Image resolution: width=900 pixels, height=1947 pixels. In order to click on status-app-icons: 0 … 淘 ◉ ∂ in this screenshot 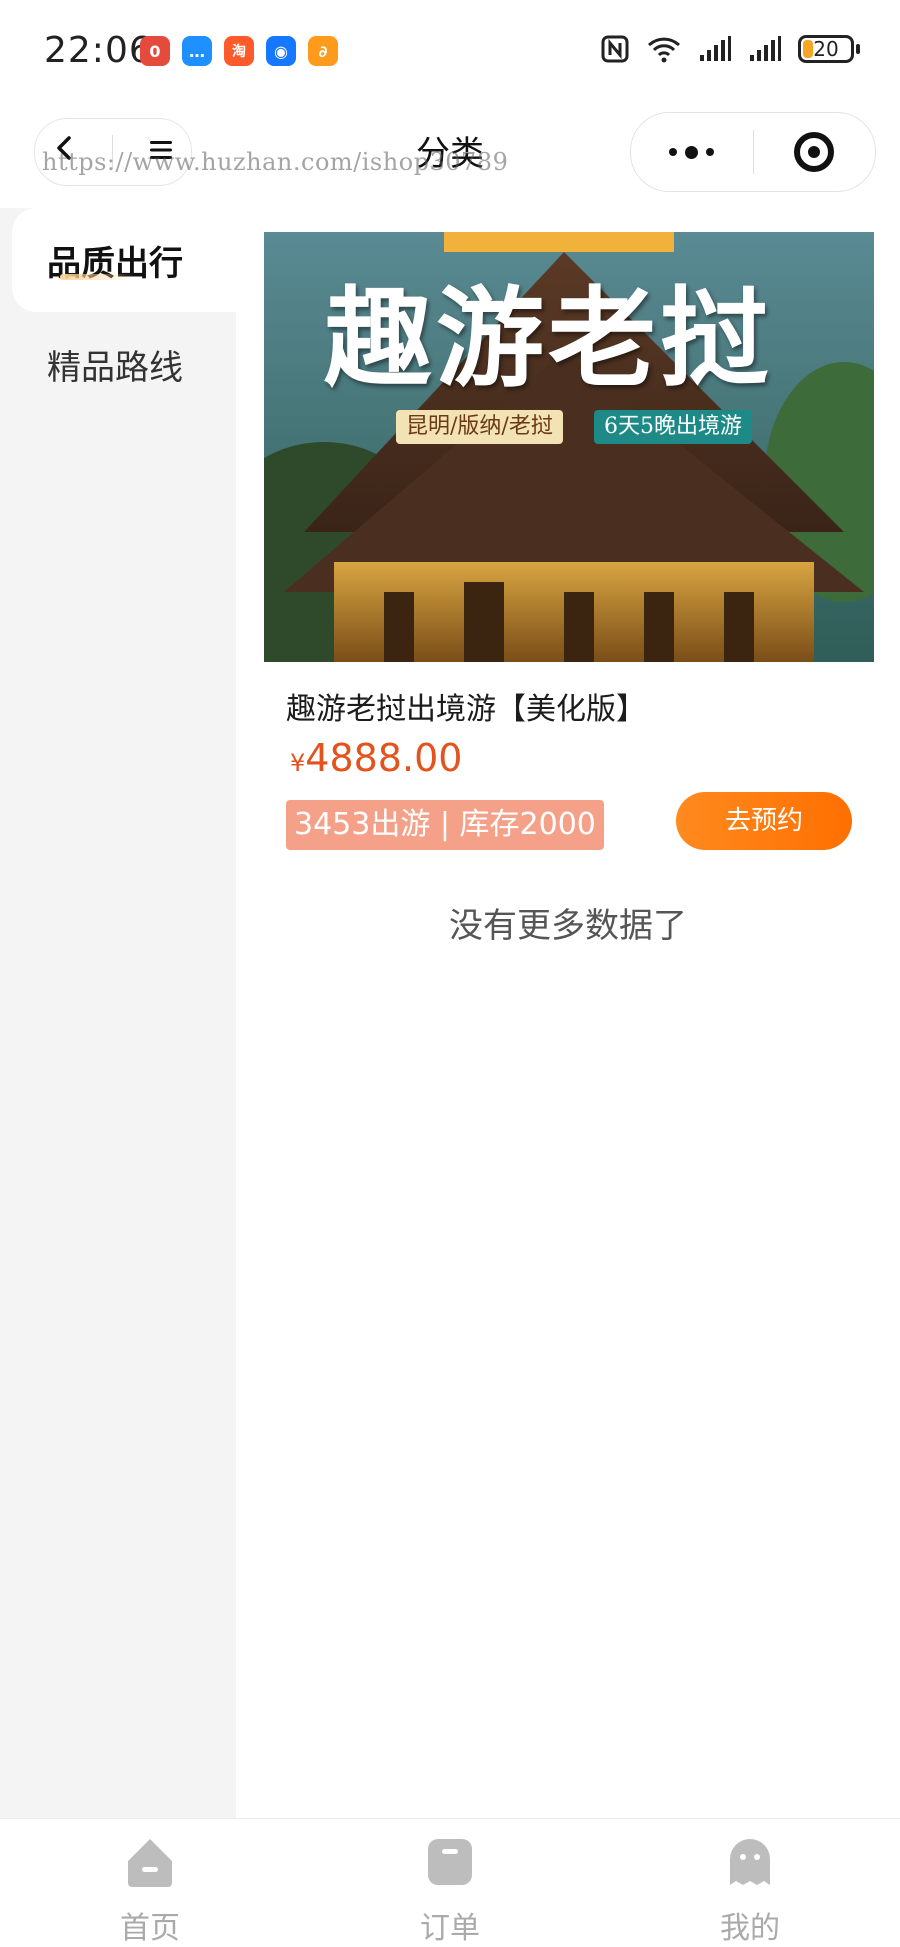, I will do `click(239, 51)`.